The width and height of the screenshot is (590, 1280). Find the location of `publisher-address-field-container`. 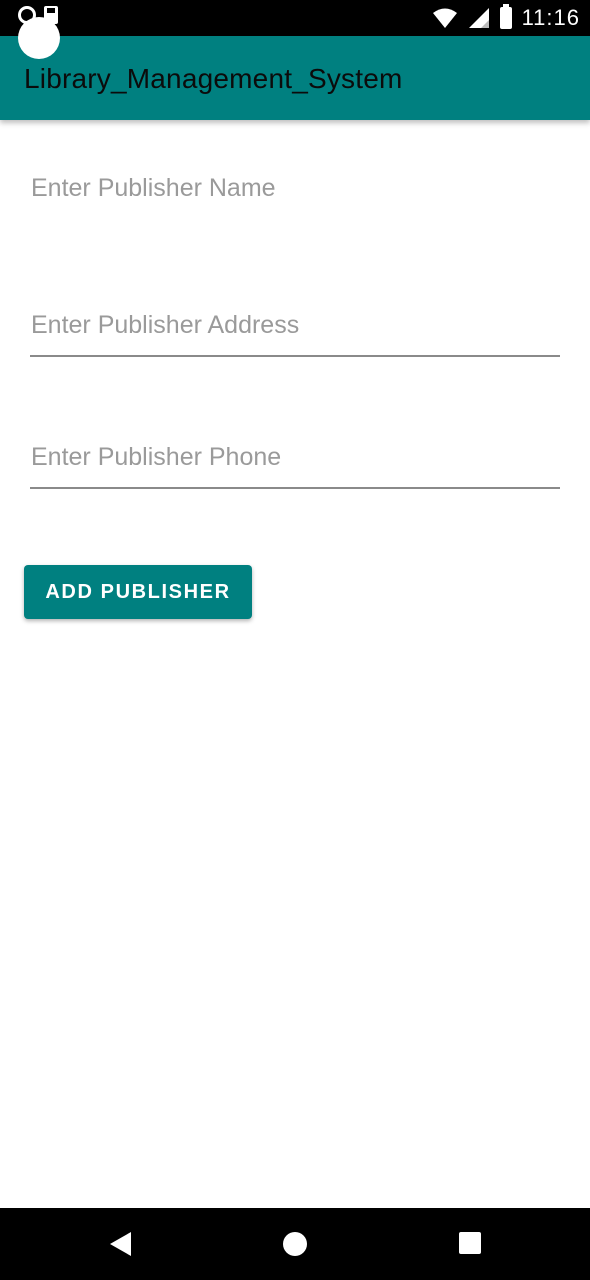

publisher-address-field-container is located at coordinates (295, 334).